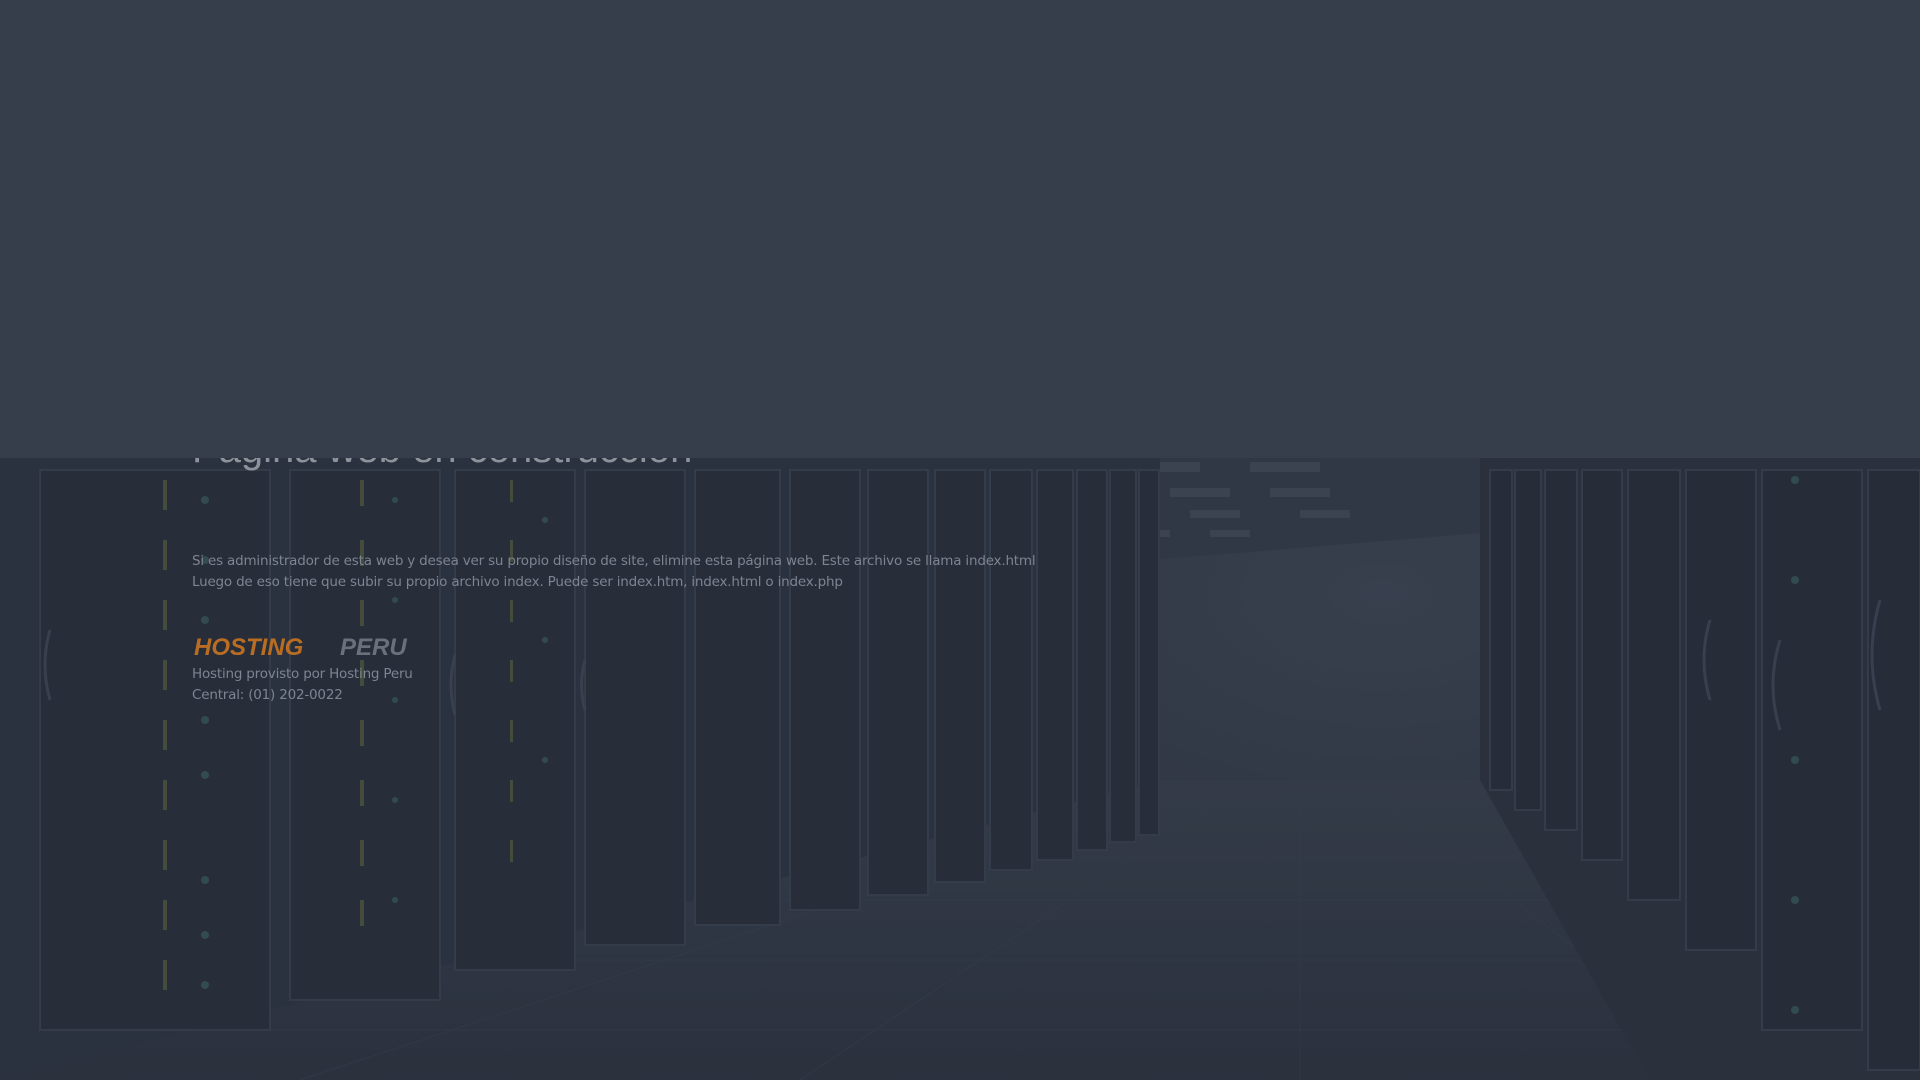 This screenshot has width=1920, height=1080. What do you see at coordinates (373, 647) in the screenshot?
I see `logo-text-peru: PERU` at bounding box center [373, 647].